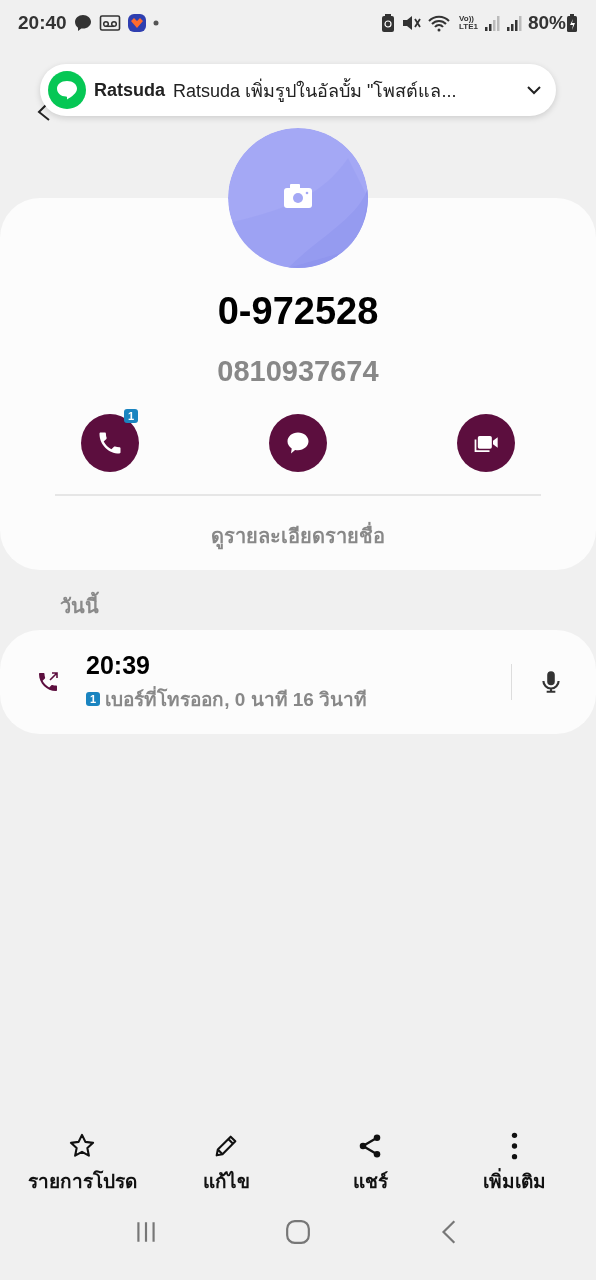  I want to click on dot-icon, so click(155, 23).